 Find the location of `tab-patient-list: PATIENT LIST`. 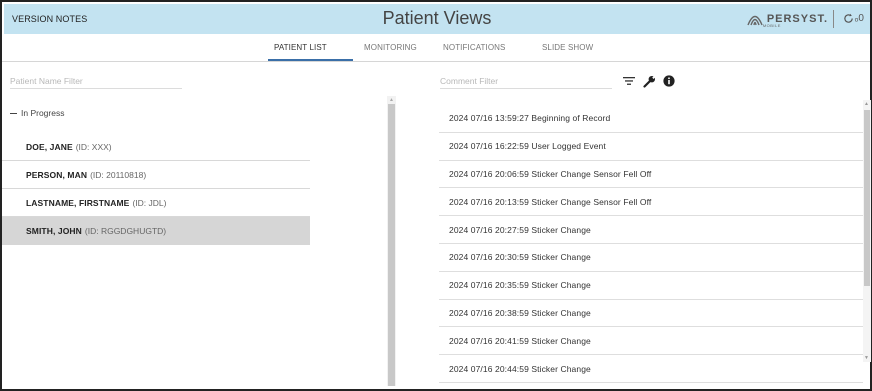

tab-patient-list: PATIENT LIST is located at coordinates (300, 47).